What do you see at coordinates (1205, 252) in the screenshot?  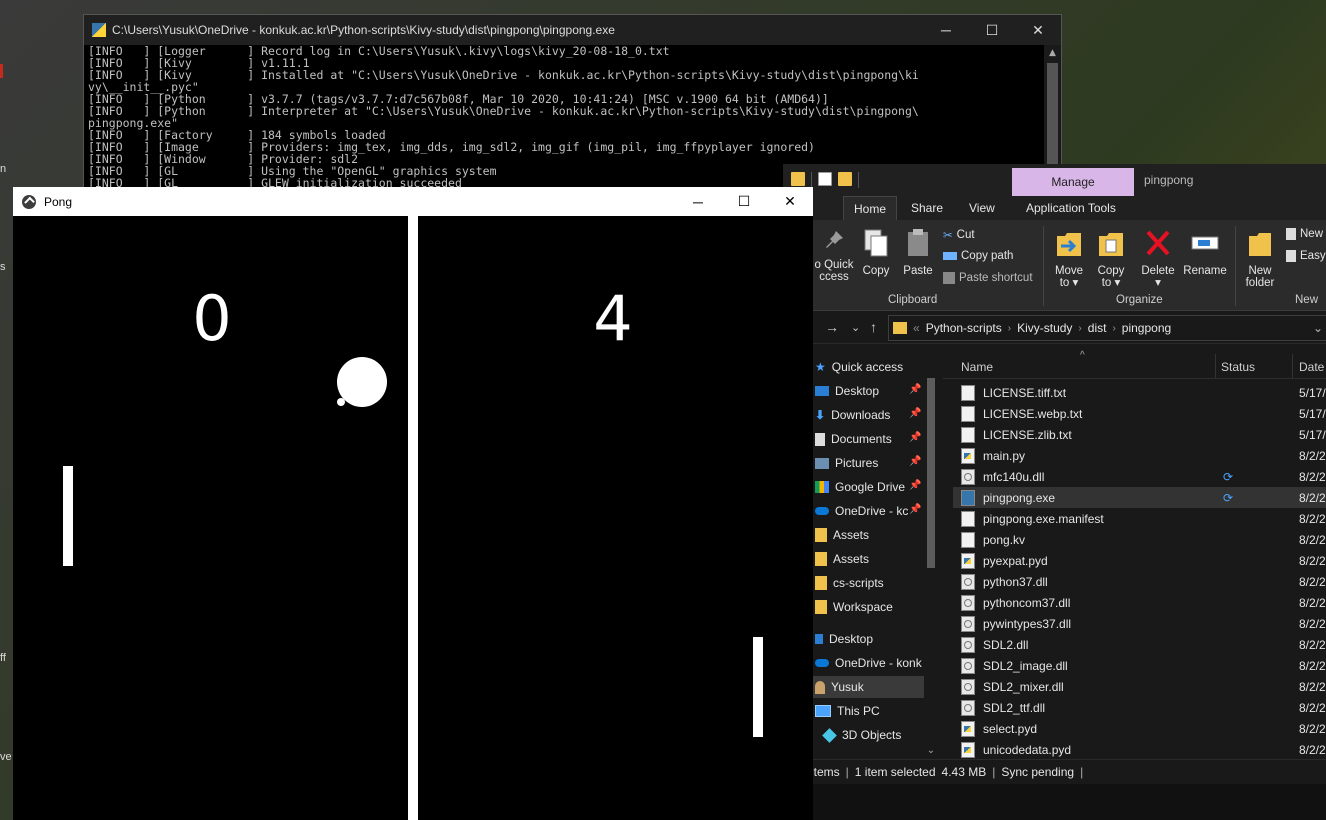 I see `rename-button: Rename` at bounding box center [1205, 252].